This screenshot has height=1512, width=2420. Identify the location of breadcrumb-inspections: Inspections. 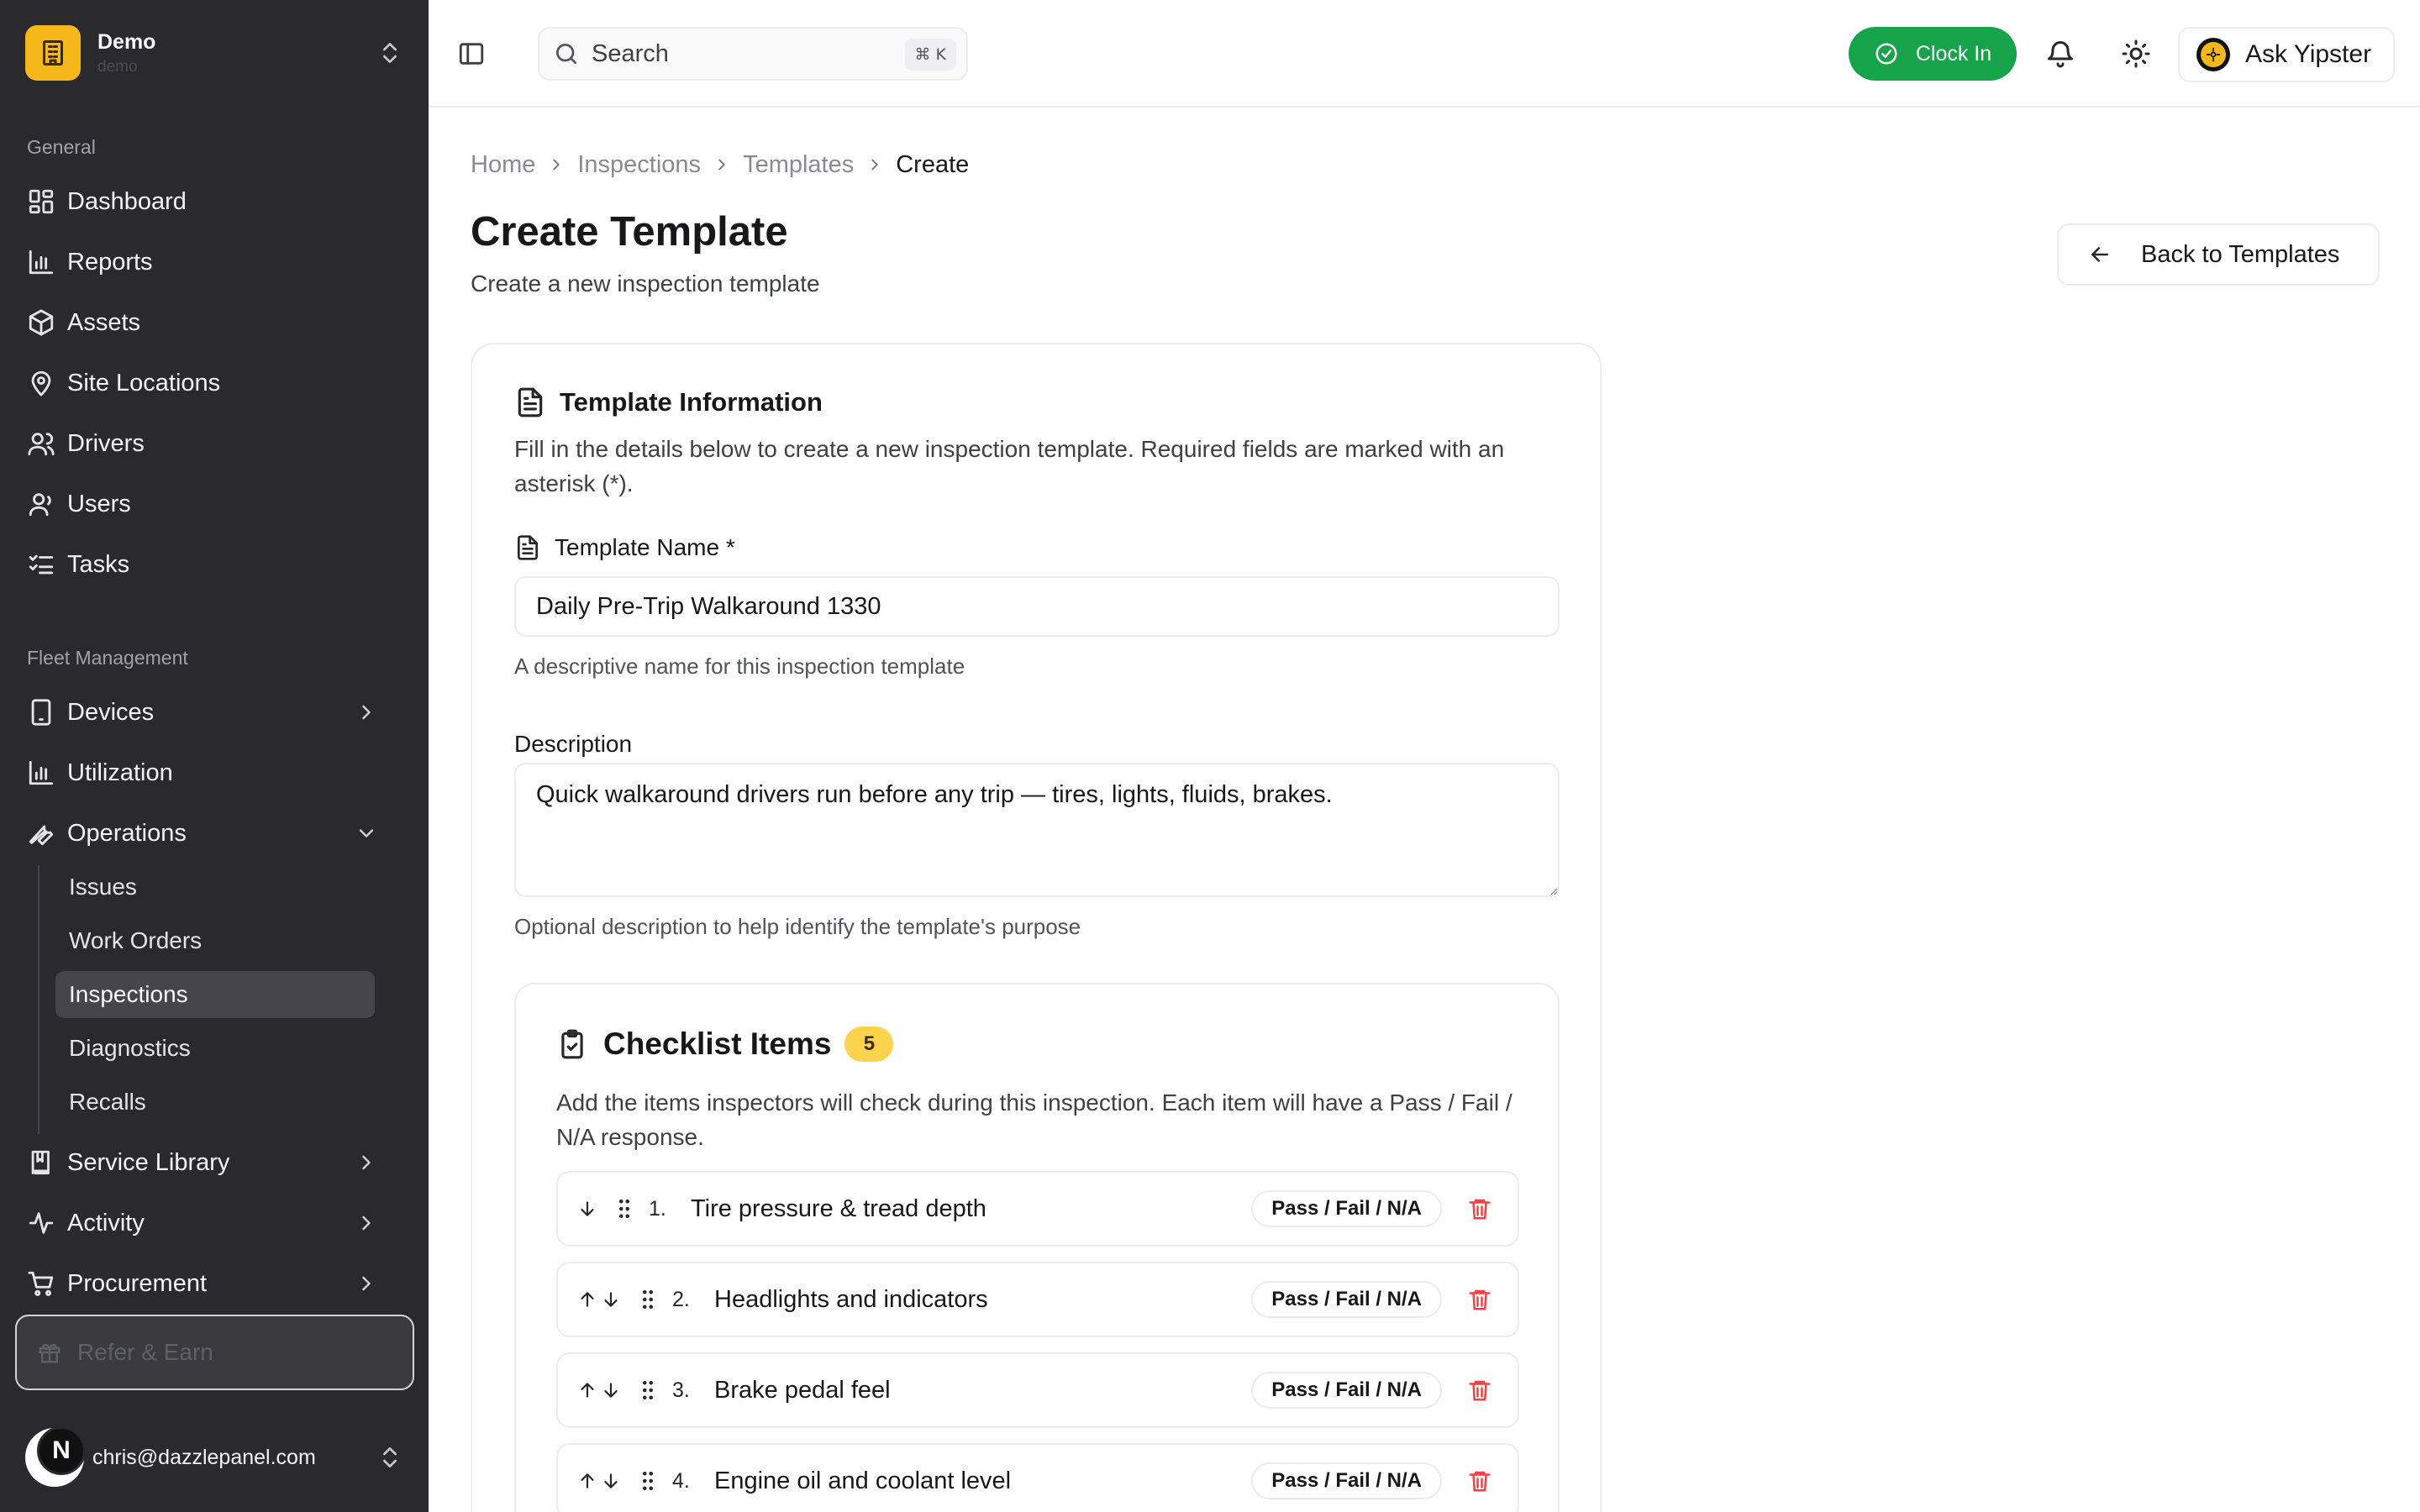
(639, 165).